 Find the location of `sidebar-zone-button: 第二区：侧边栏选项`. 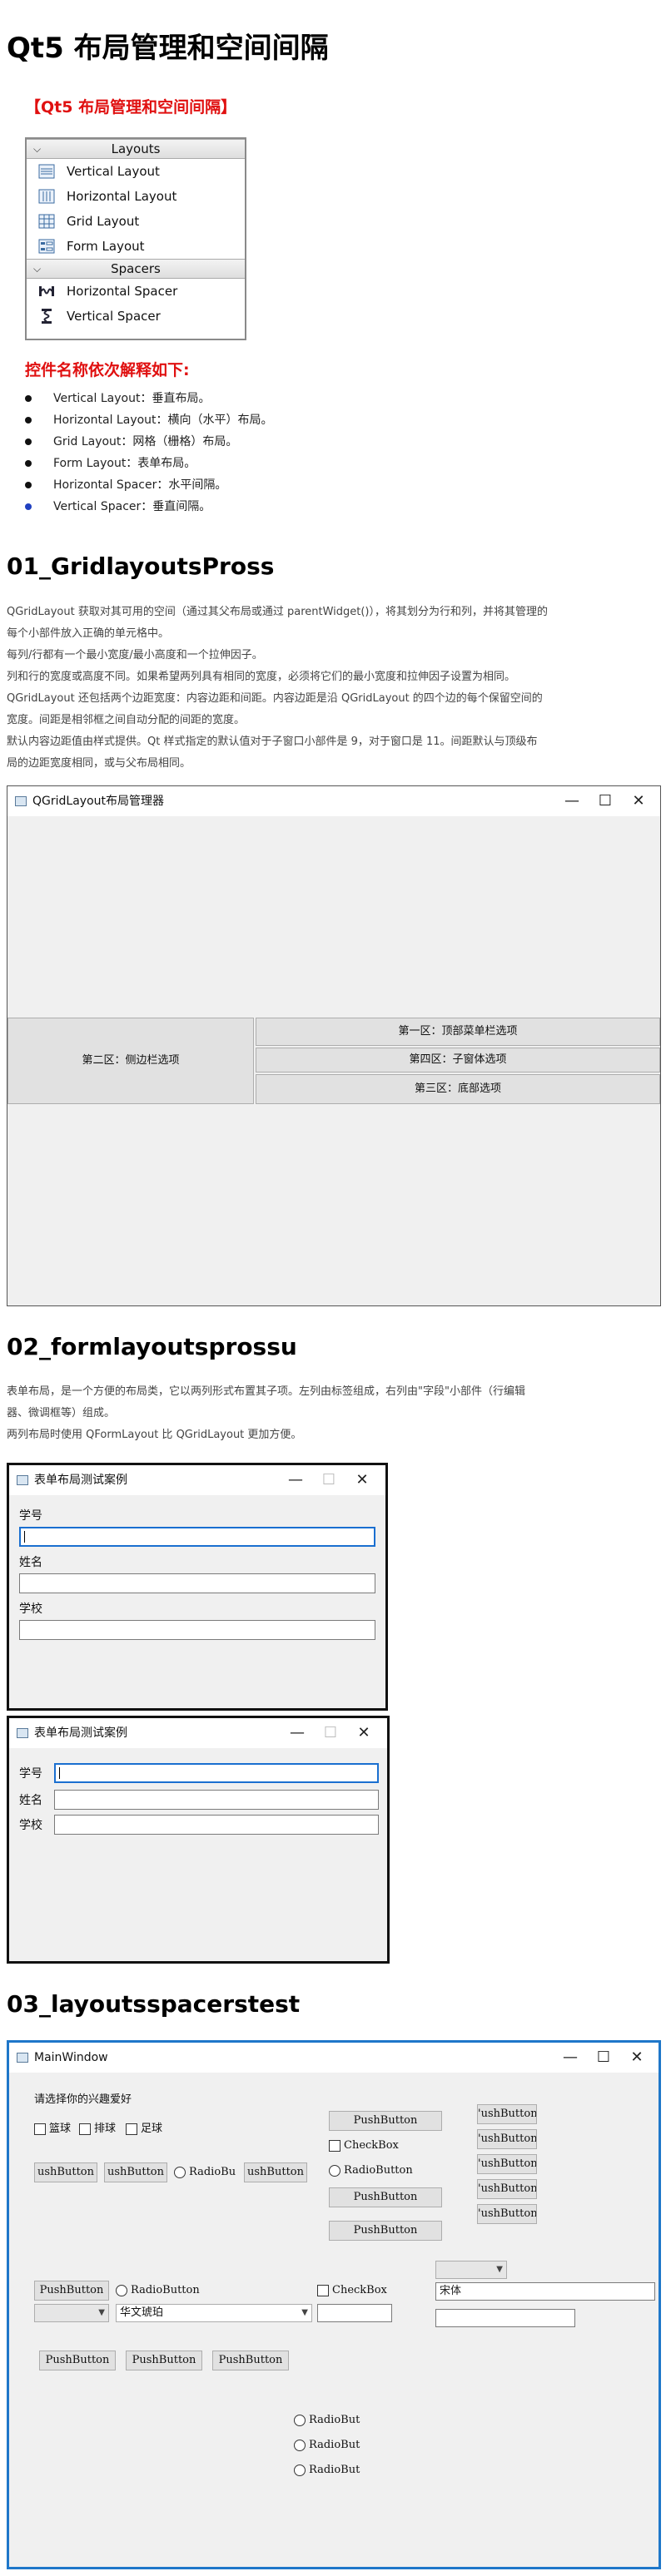

sidebar-zone-button: 第二区：侧边栏选项 is located at coordinates (131, 1061).